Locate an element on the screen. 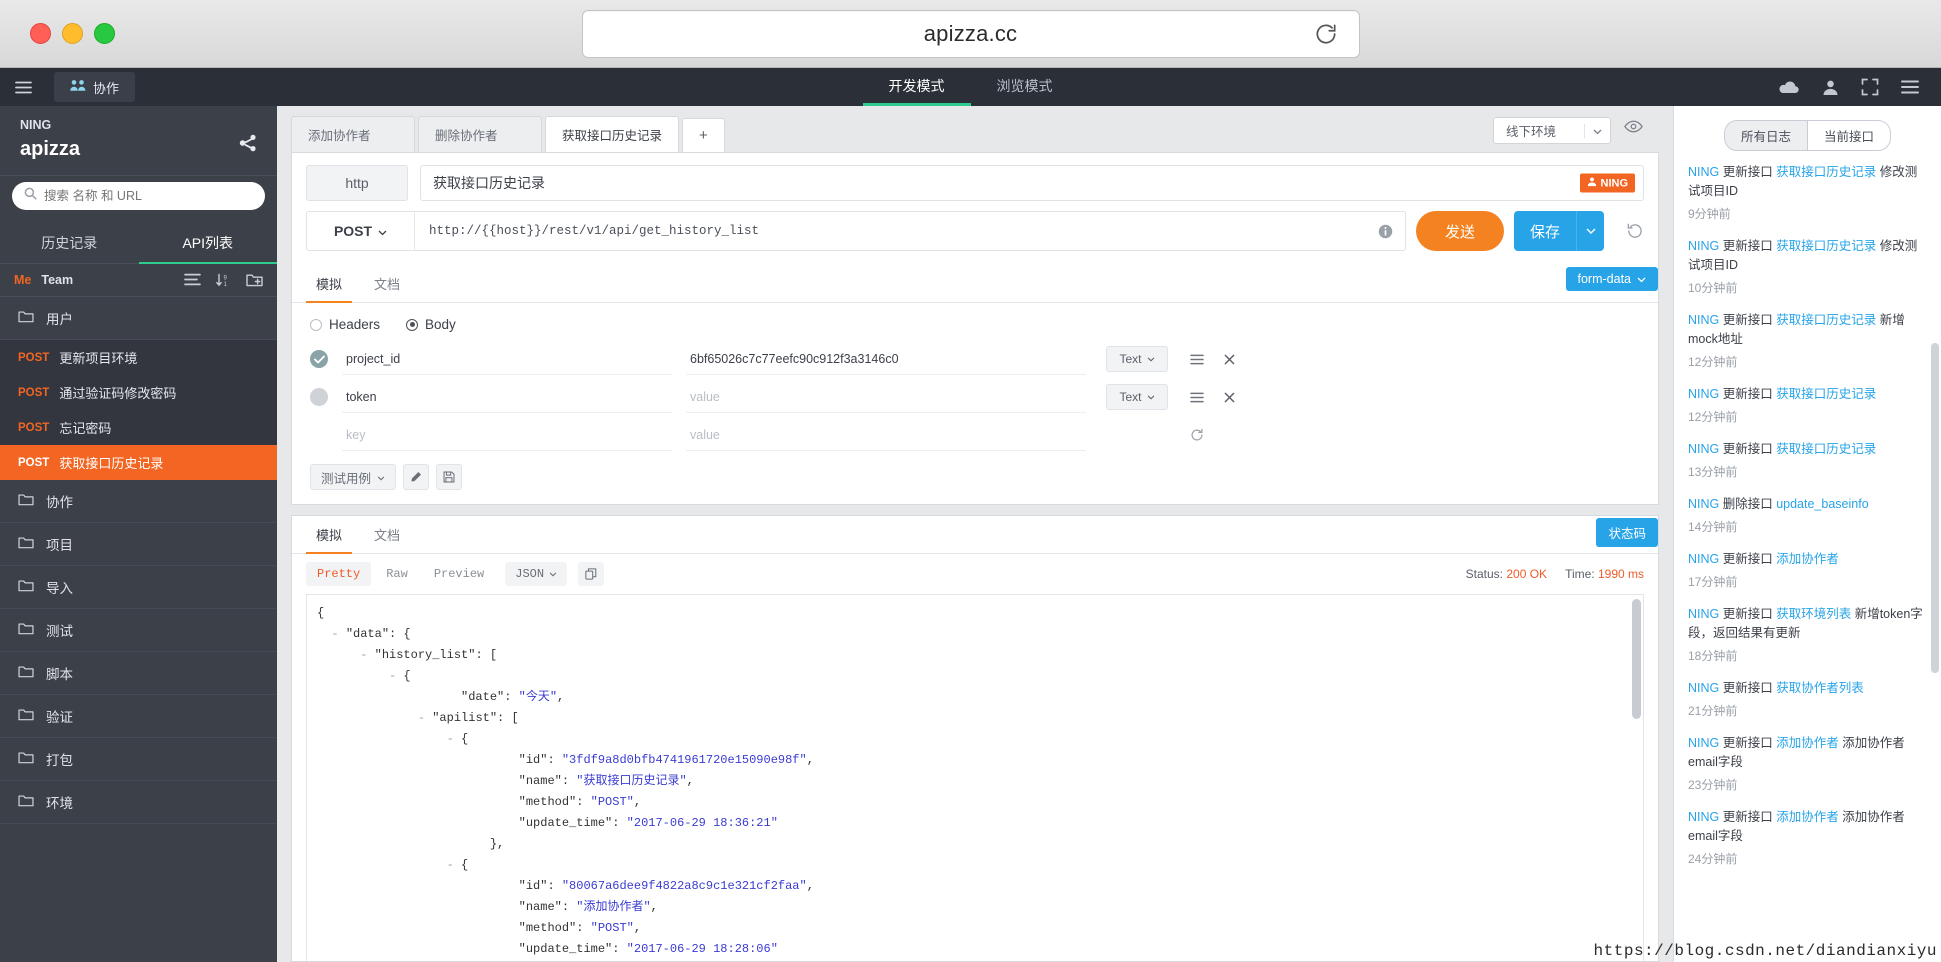 The image size is (1941, 962). tab-response-doc: 文档 is located at coordinates (387, 535).